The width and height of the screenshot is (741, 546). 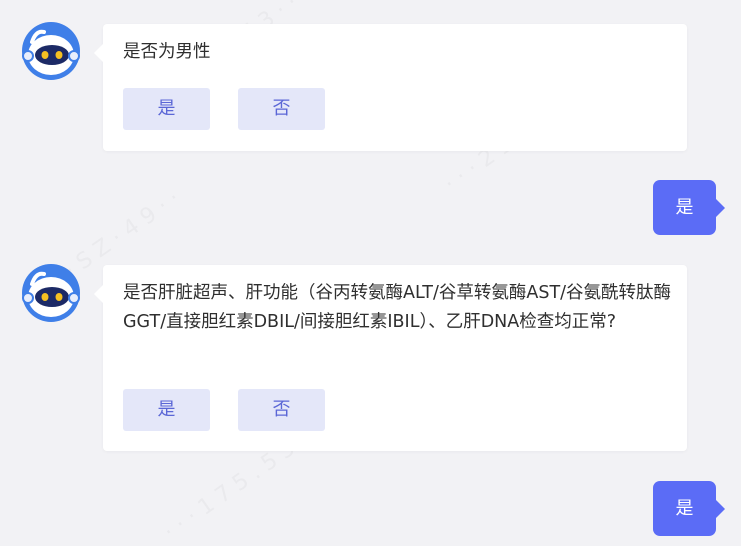 What do you see at coordinates (167, 52) in the screenshot?
I see `question-text: 是否为男性` at bounding box center [167, 52].